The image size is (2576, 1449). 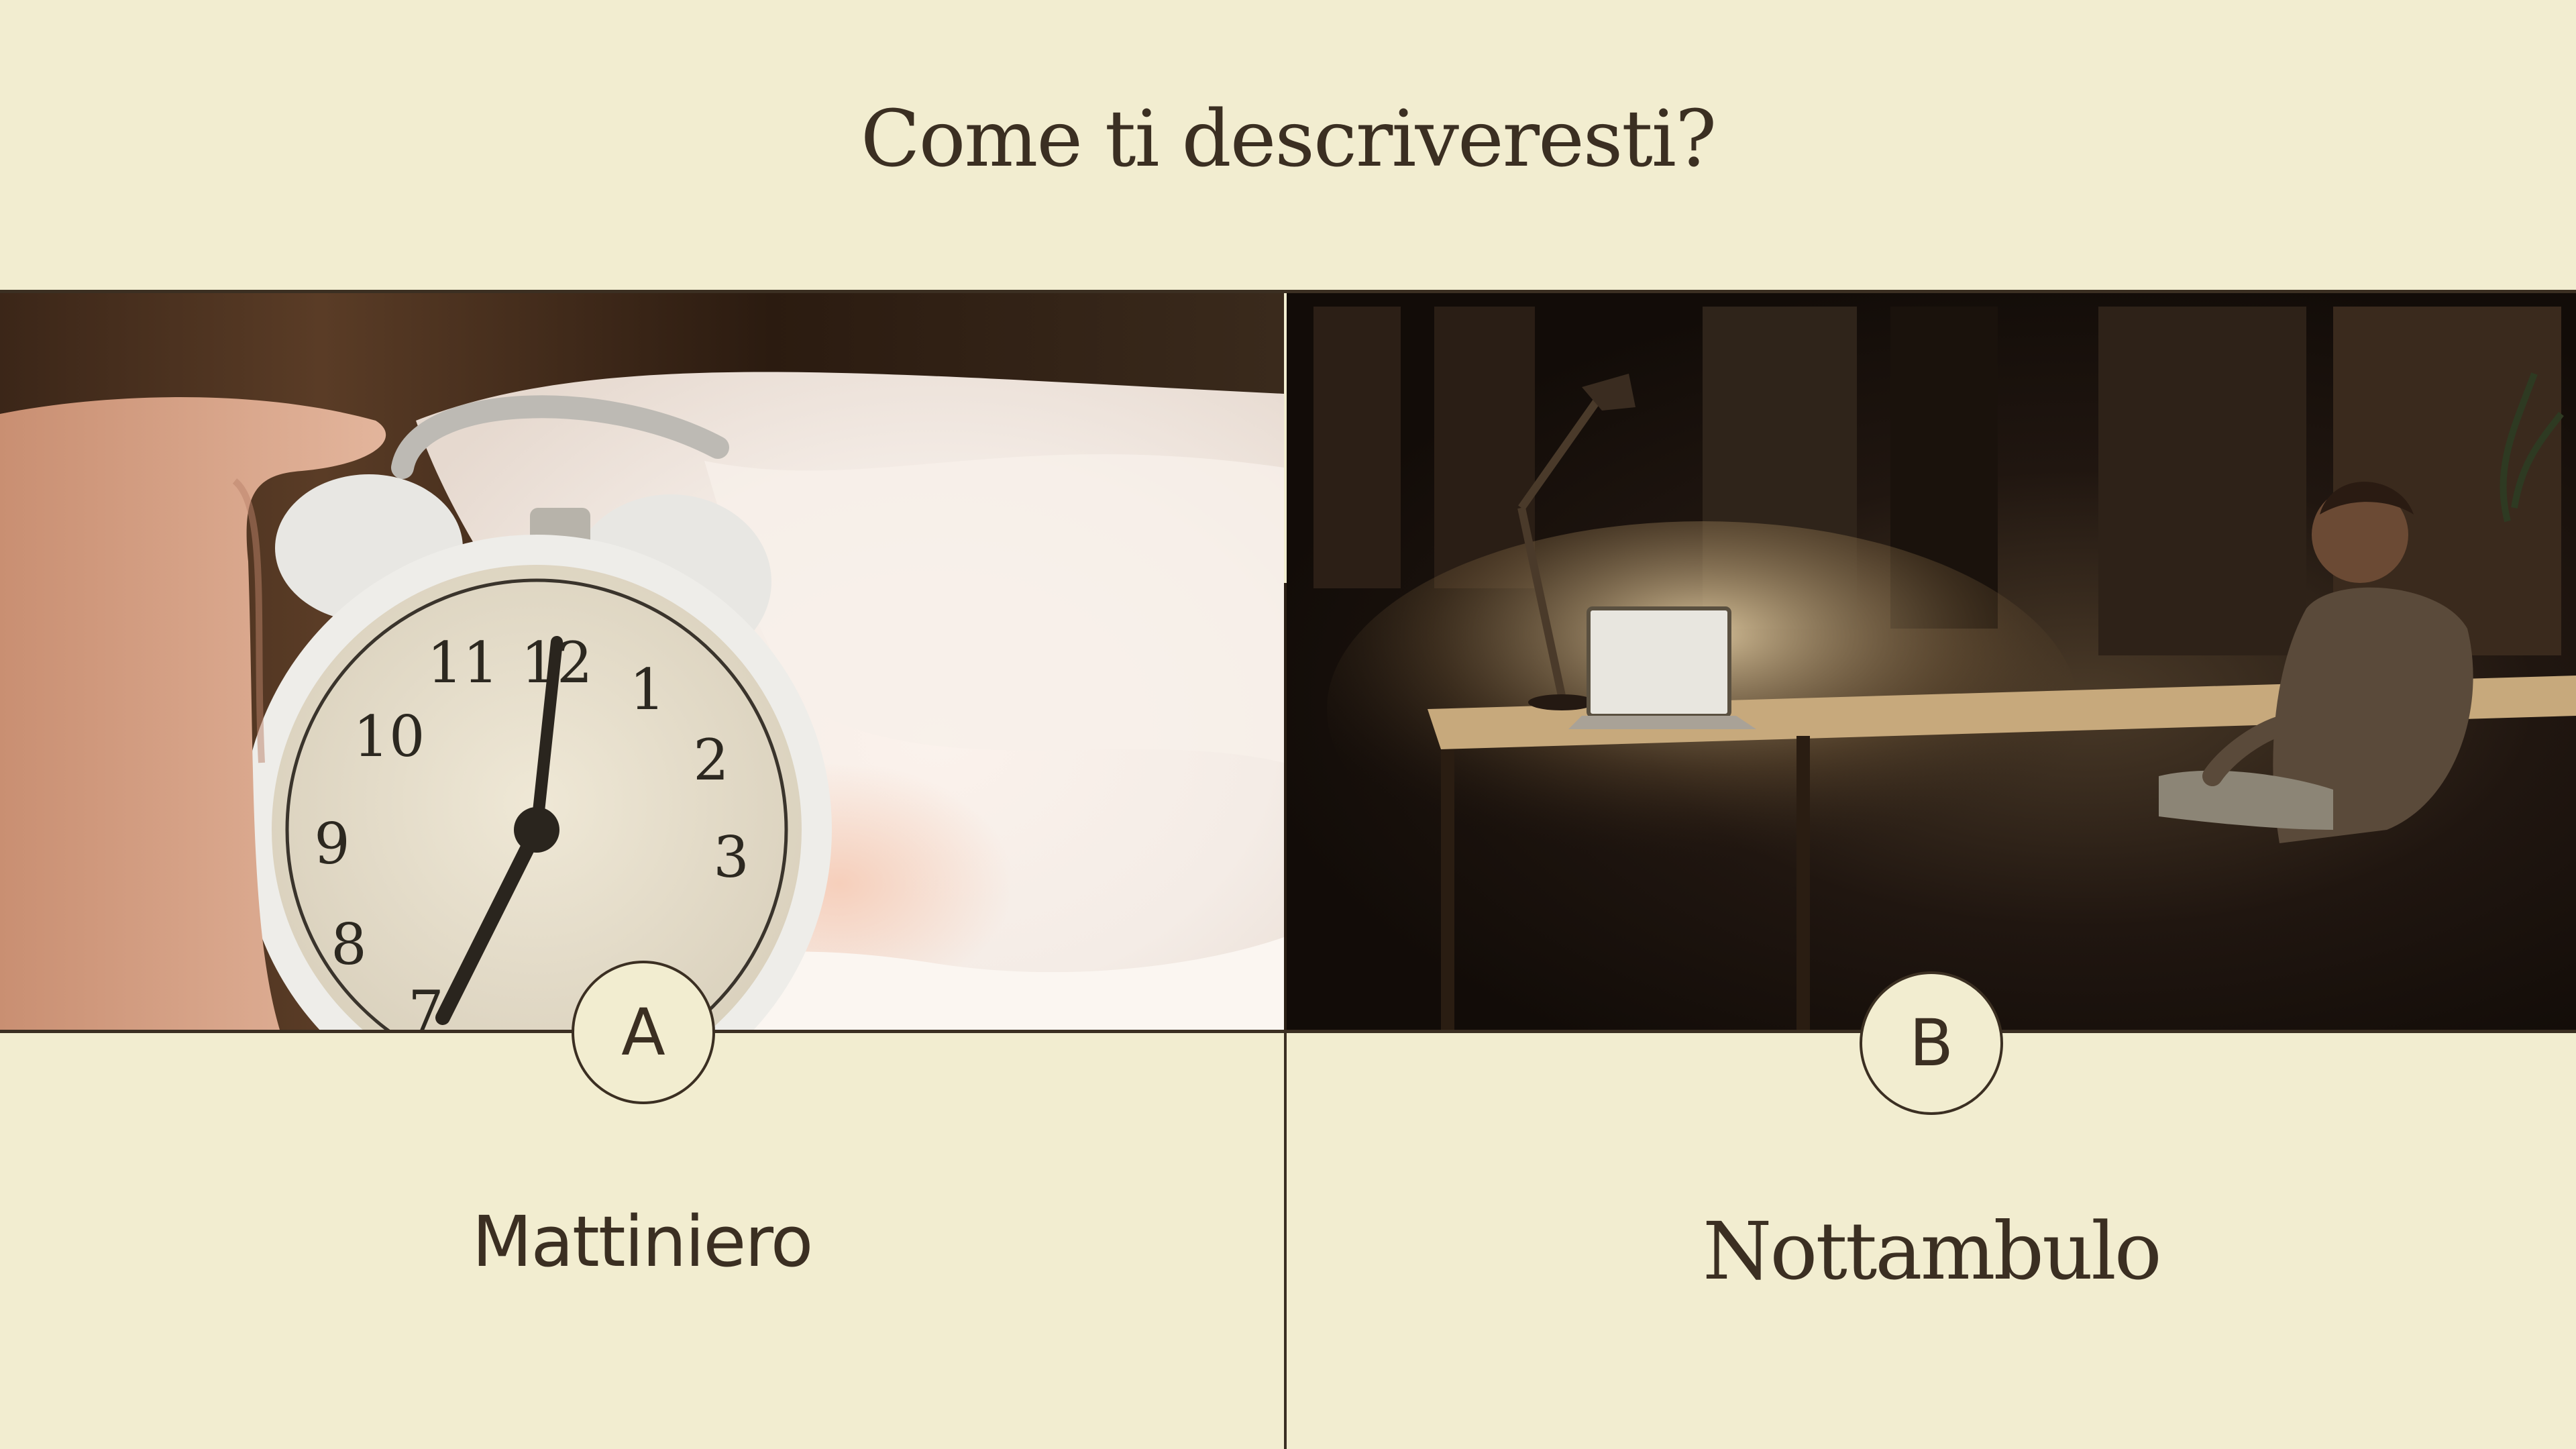 I want to click on svg-text: 2, so click(x=711, y=760).